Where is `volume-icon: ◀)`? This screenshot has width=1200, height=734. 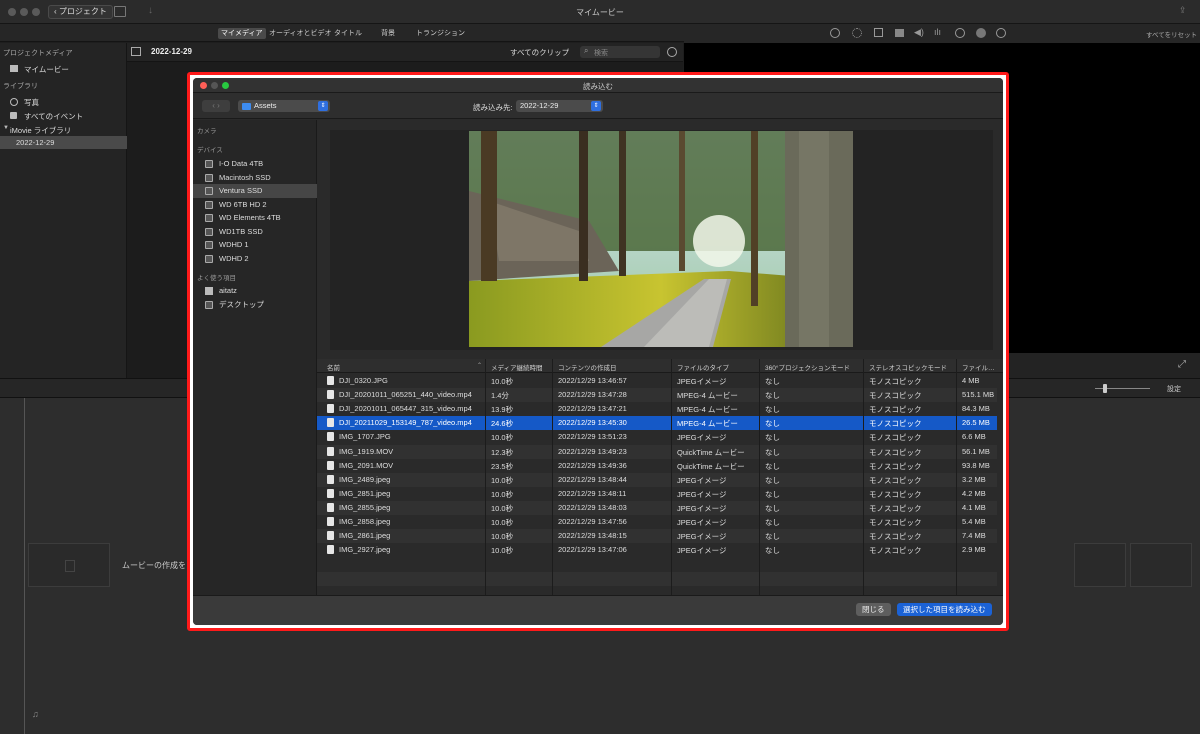 volume-icon: ◀) is located at coordinates (919, 32).